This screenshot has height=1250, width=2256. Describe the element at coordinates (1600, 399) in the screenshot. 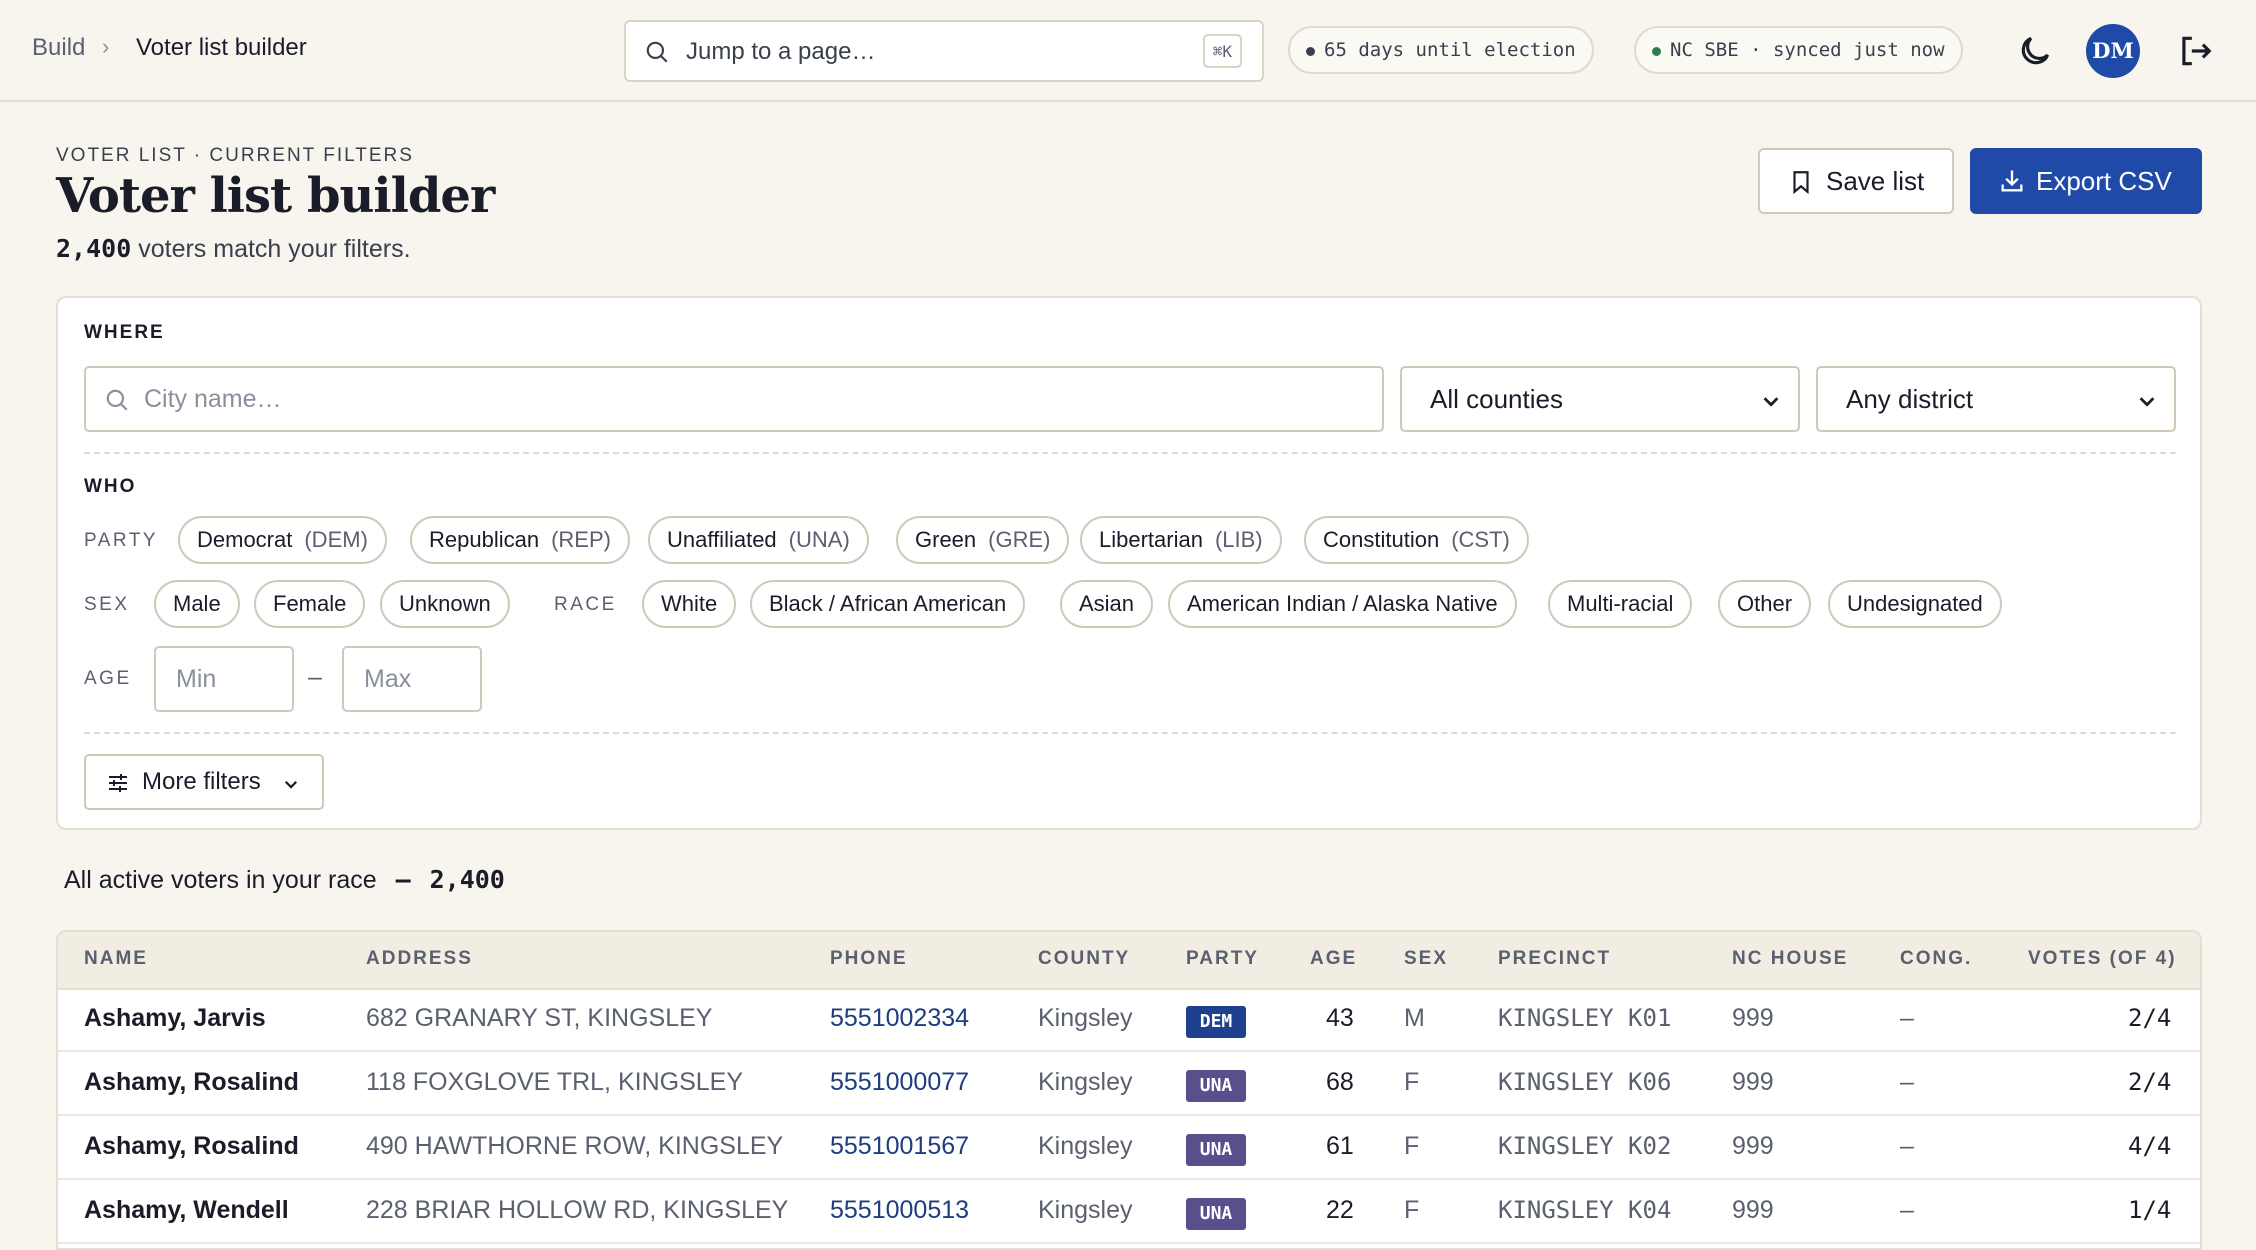

I see `county-select: All counties` at that location.